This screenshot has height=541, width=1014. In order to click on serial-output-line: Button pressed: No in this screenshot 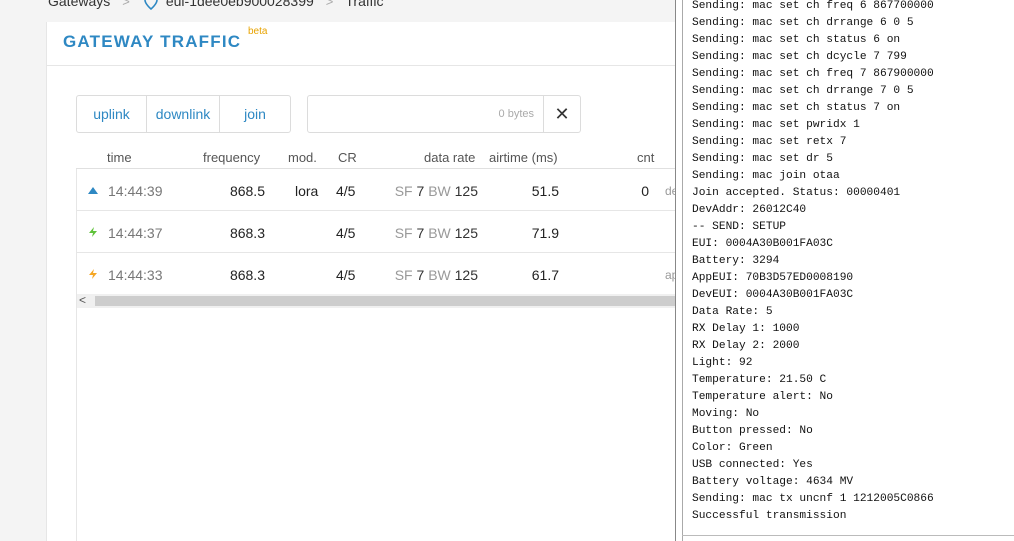, I will do `click(752, 431)`.